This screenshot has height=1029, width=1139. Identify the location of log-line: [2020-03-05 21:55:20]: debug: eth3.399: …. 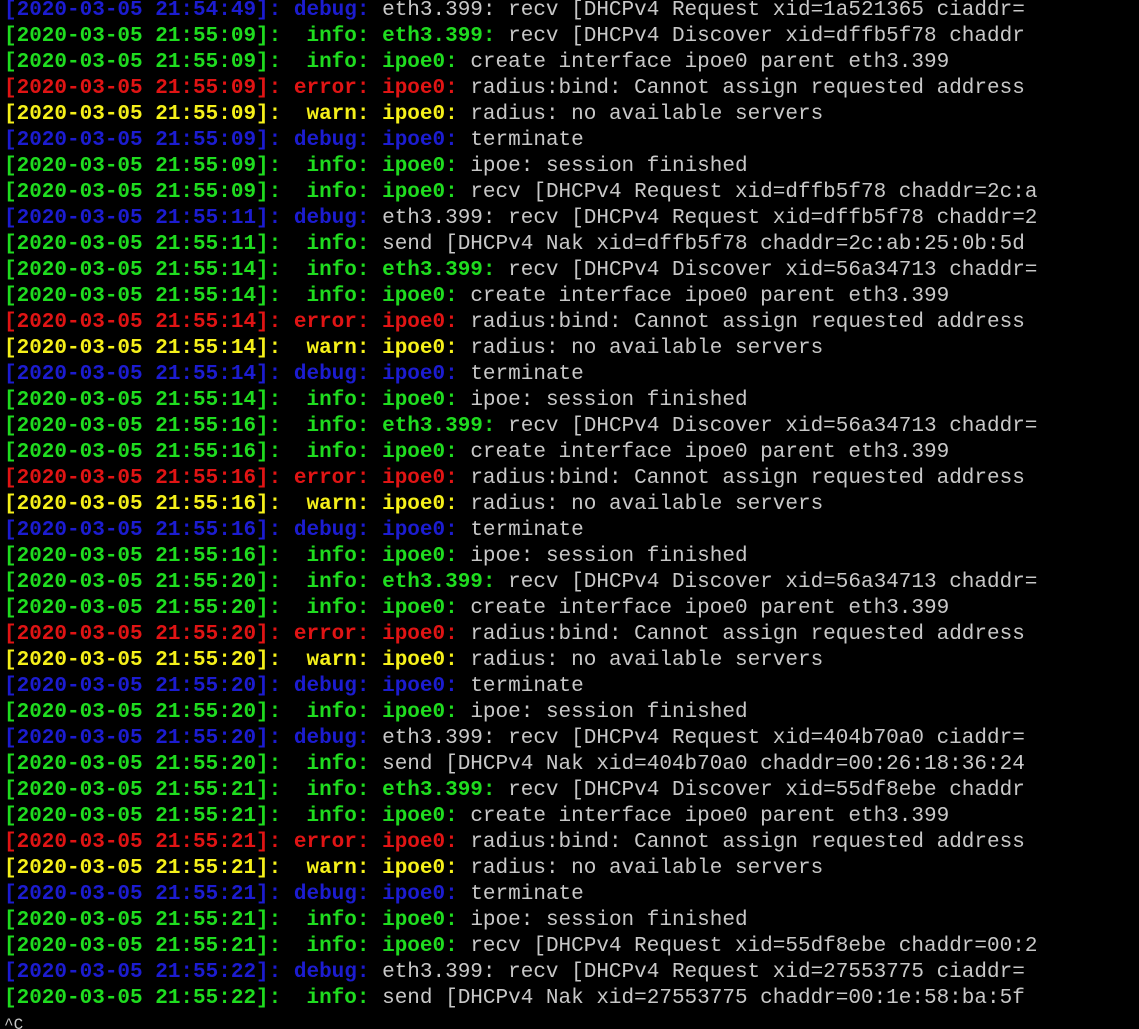
(571, 739).